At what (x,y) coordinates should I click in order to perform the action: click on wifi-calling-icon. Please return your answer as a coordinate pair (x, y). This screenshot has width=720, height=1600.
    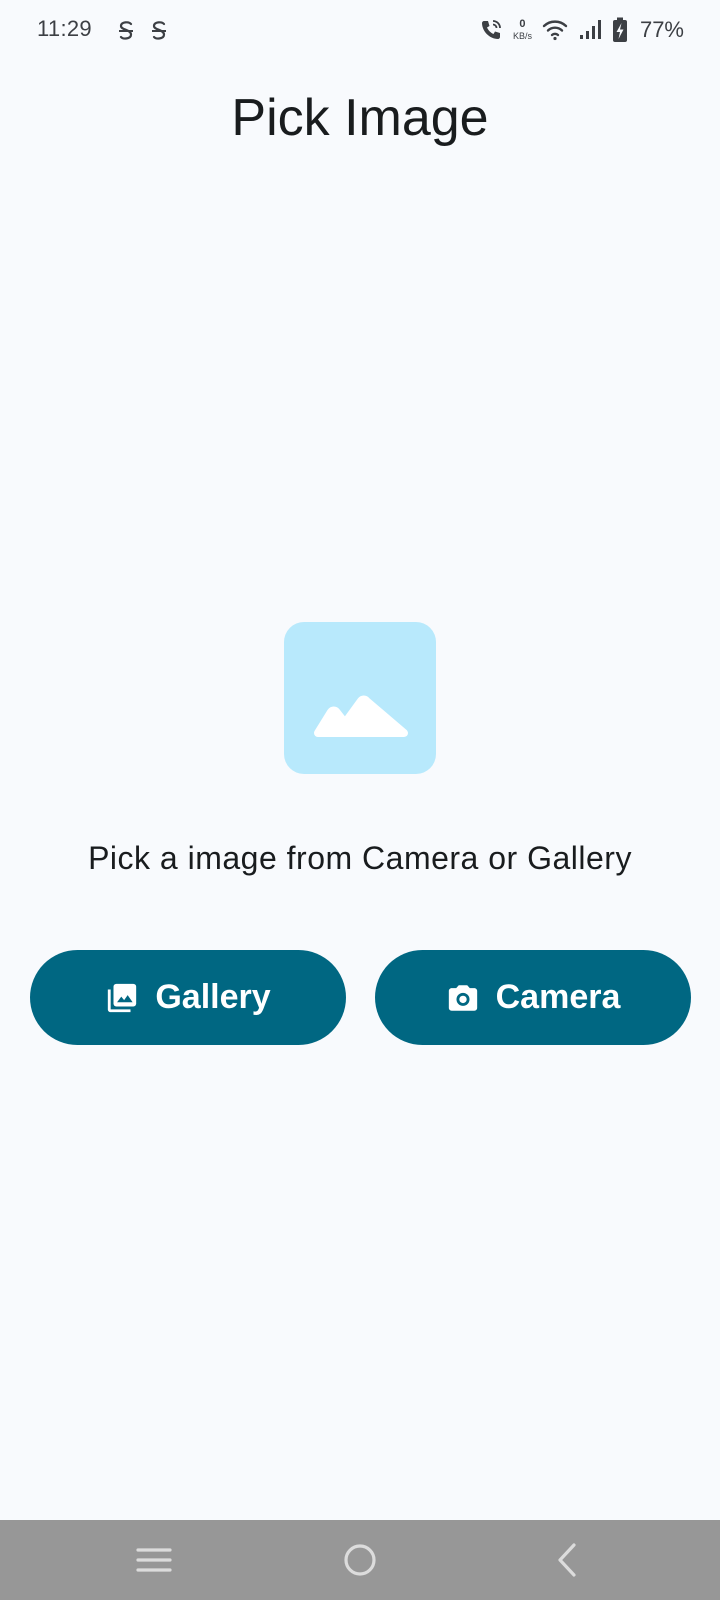
    Looking at the image, I should click on (491, 29).